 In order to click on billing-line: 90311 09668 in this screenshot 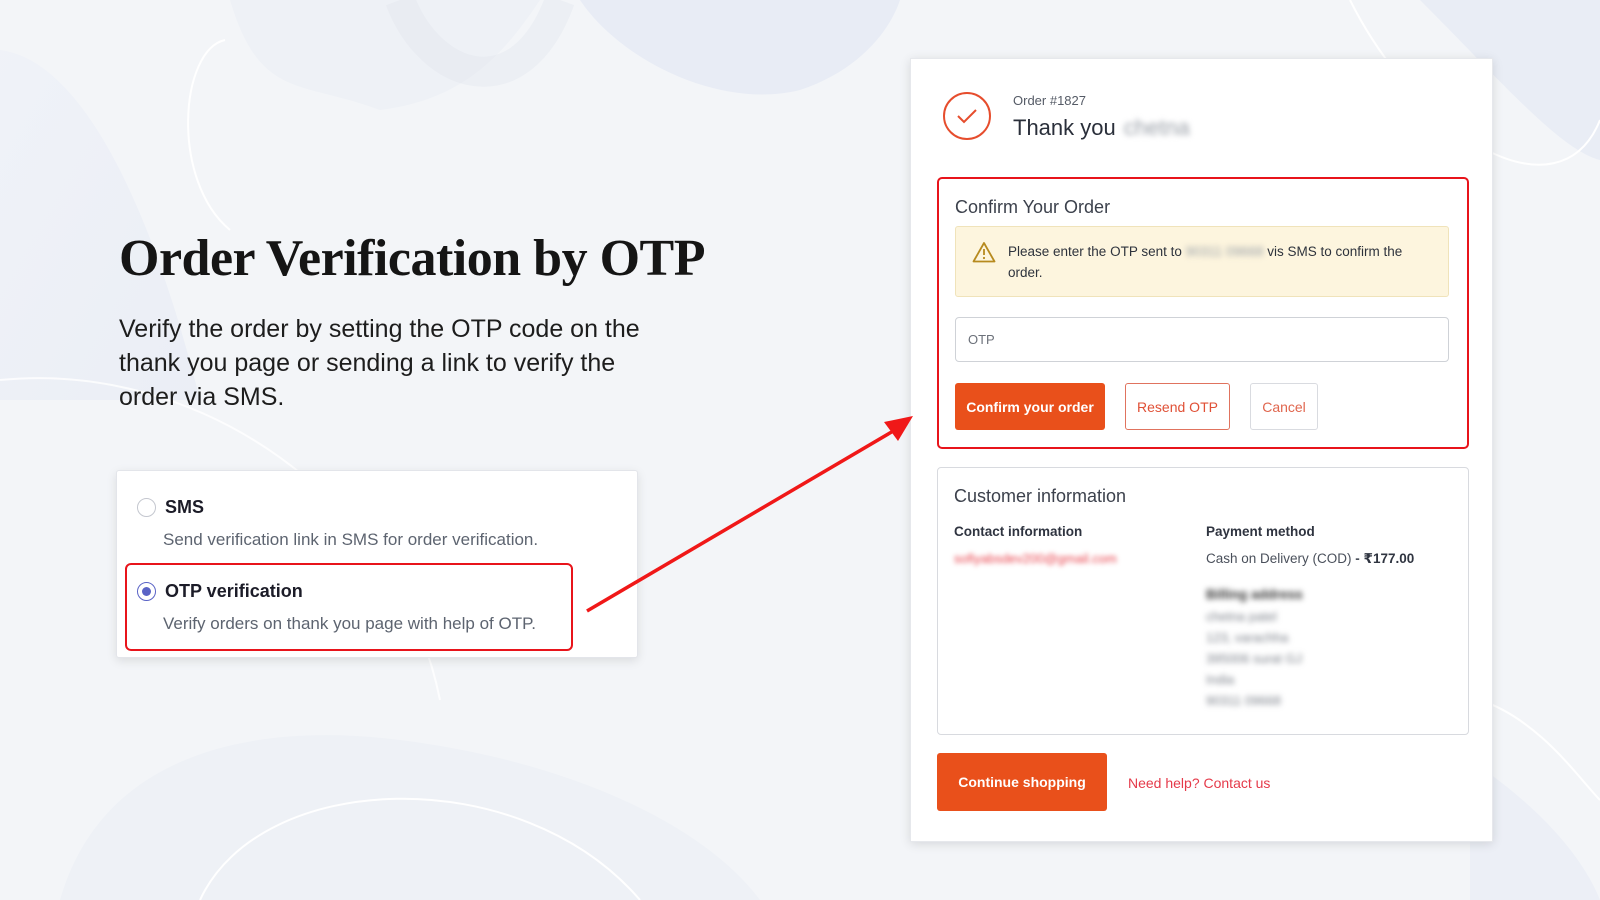, I will do `click(1243, 700)`.